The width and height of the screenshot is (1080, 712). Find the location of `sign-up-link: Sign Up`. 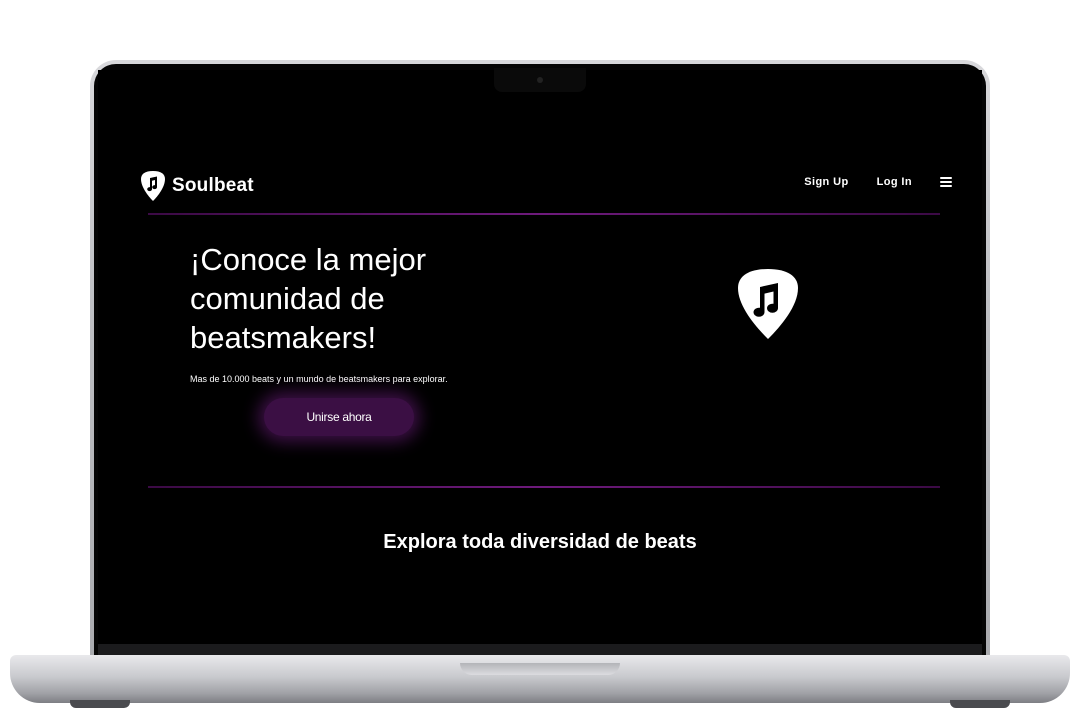

sign-up-link: Sign Up is located at coordinates (826, 182).